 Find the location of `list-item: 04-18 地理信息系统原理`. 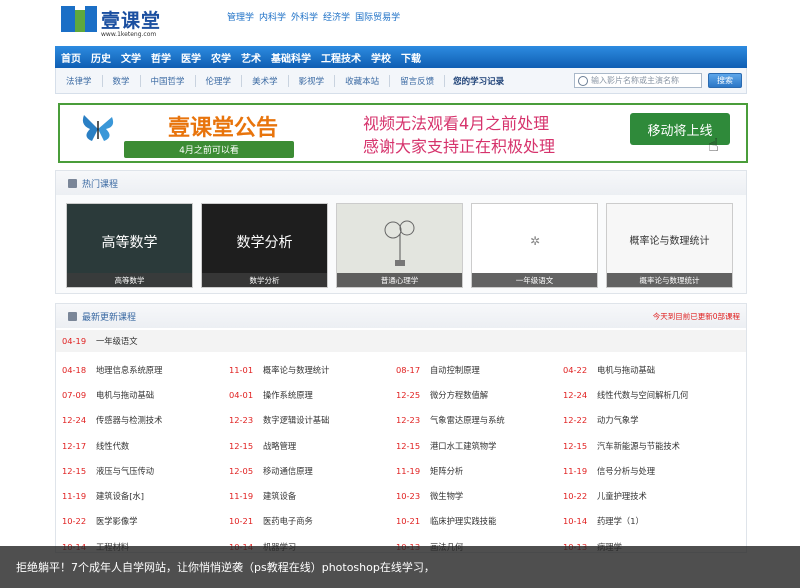

list-item: 04-18 地理信息系统原理 is located at coordinates (145, 370).